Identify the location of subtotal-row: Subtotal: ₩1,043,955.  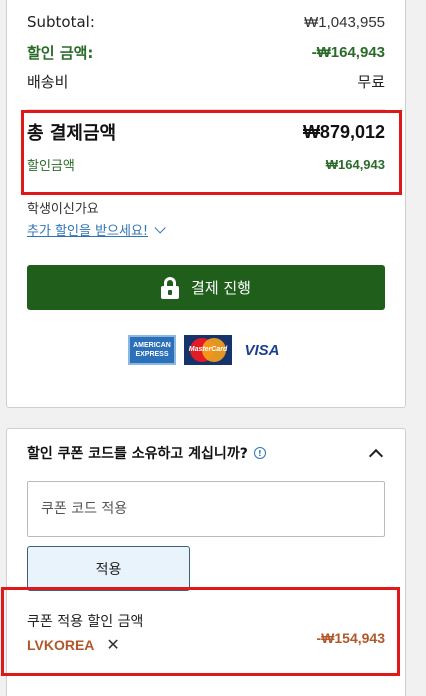
(206, 22).